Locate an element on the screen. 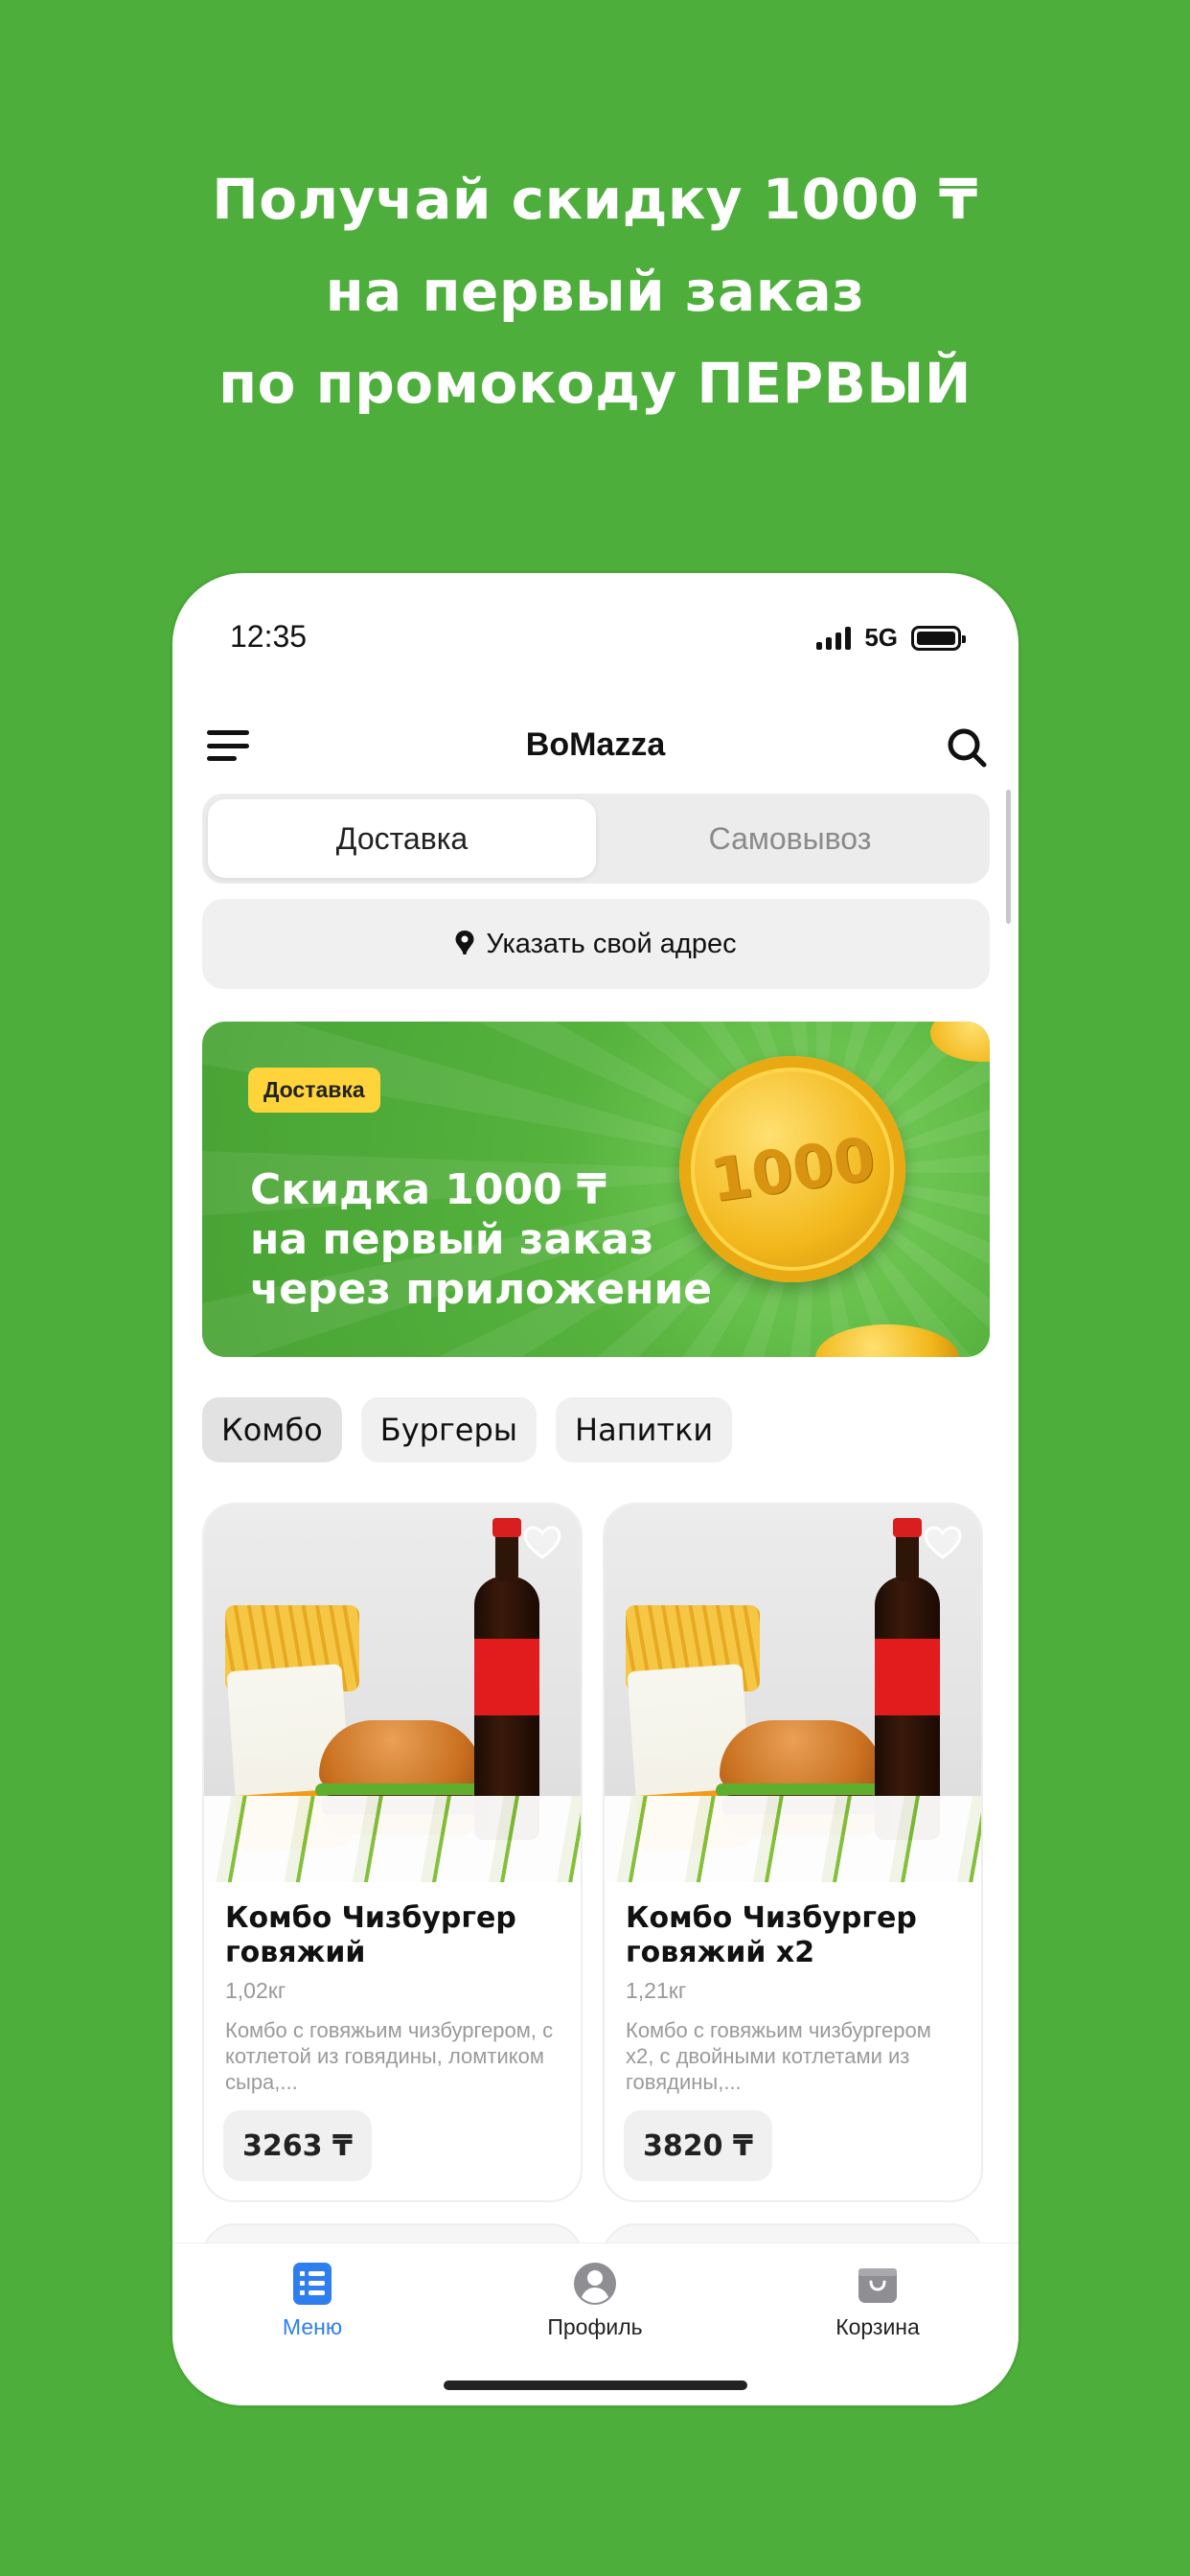 The image size is (1190, 2576). tab-profile: Профиль is located at coordinates (595, 2300).